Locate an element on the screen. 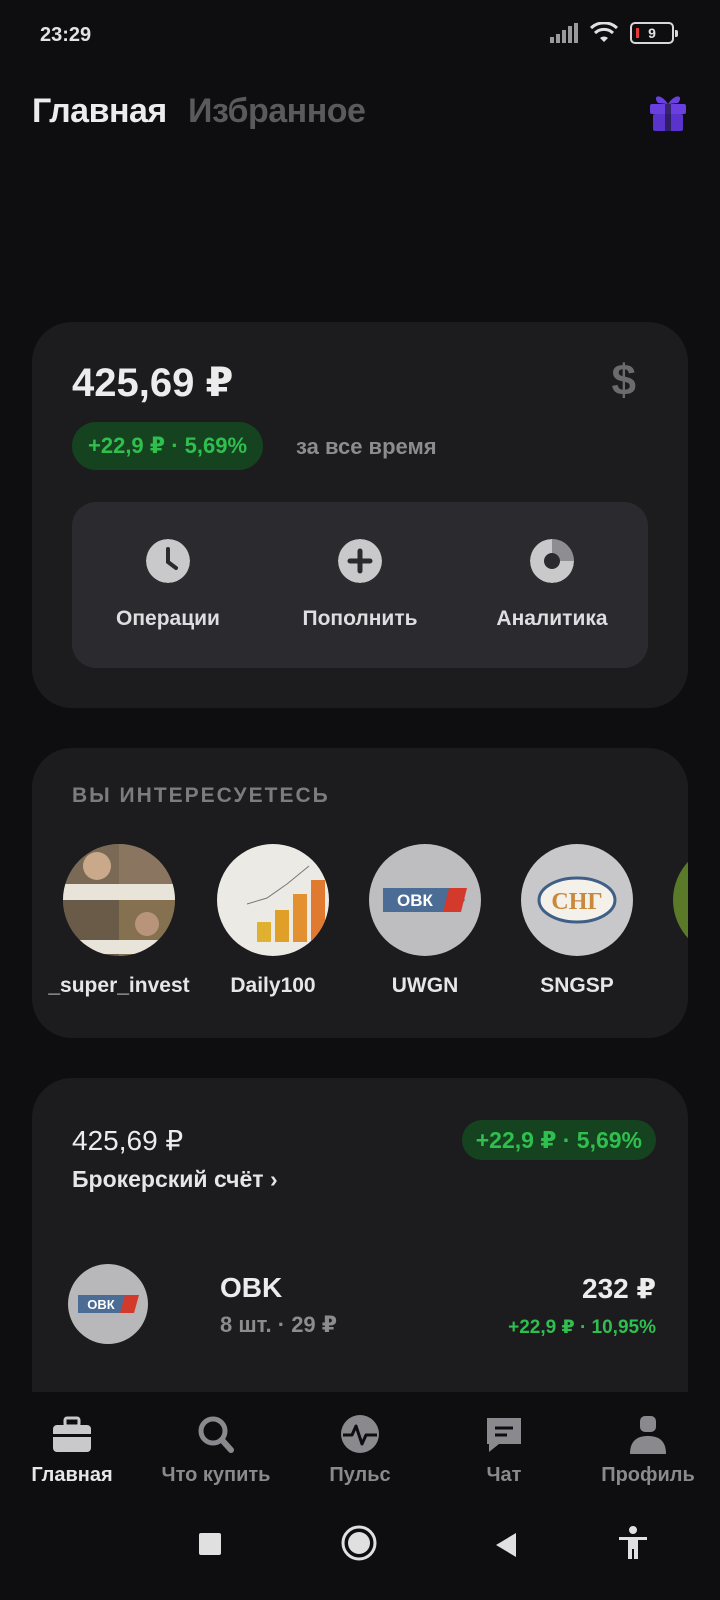  nav-profile: Профиль is located at coordinates (648, 1447).